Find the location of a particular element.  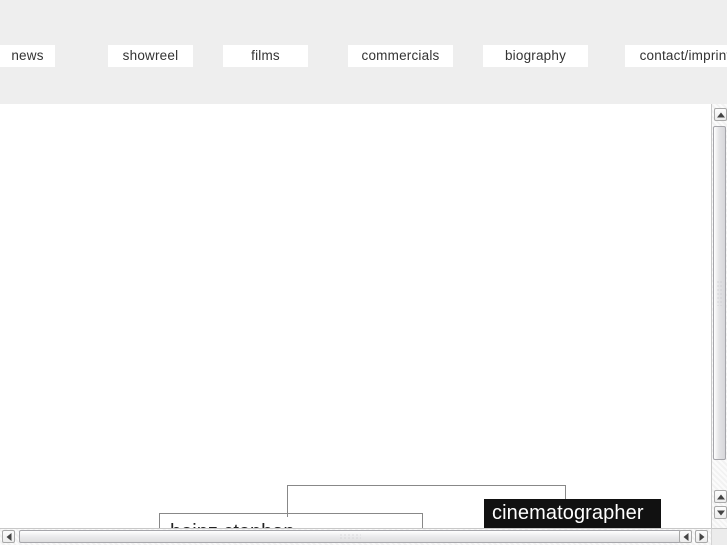

scroll-up-button-top is located at coordinates (720, 114).